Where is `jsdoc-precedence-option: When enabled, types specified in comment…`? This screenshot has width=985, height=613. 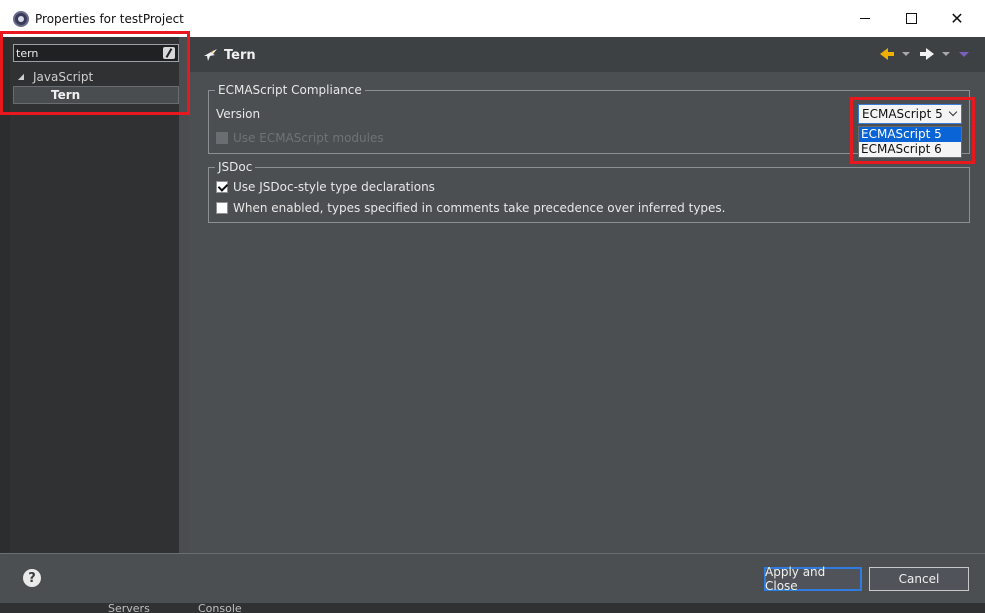
jsdoc-precedence-option: When enabled, types specified in comment… is located at coordinates (471, 208).